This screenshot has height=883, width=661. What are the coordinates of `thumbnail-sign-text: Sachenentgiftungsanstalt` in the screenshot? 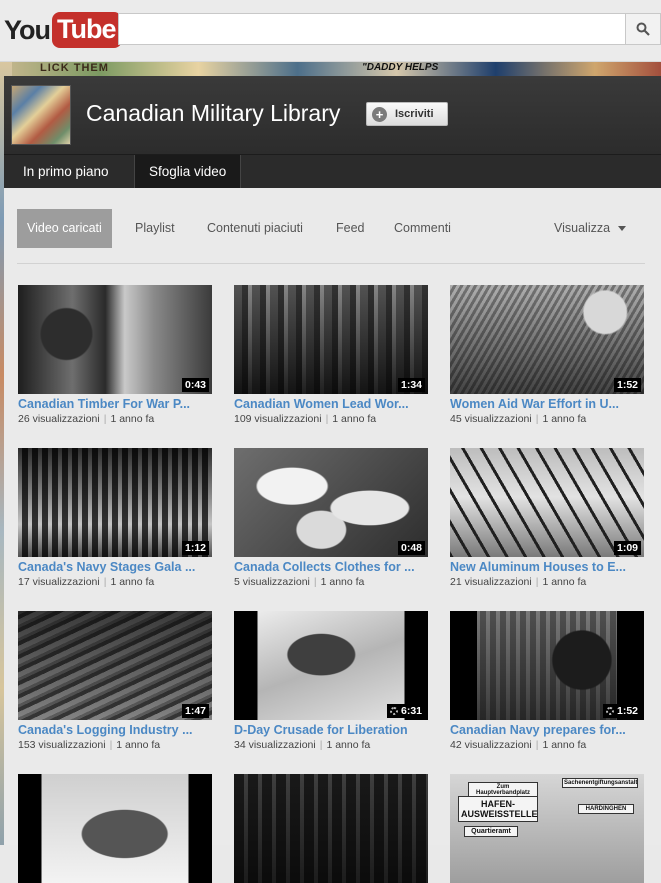 It's located at (600, 783).